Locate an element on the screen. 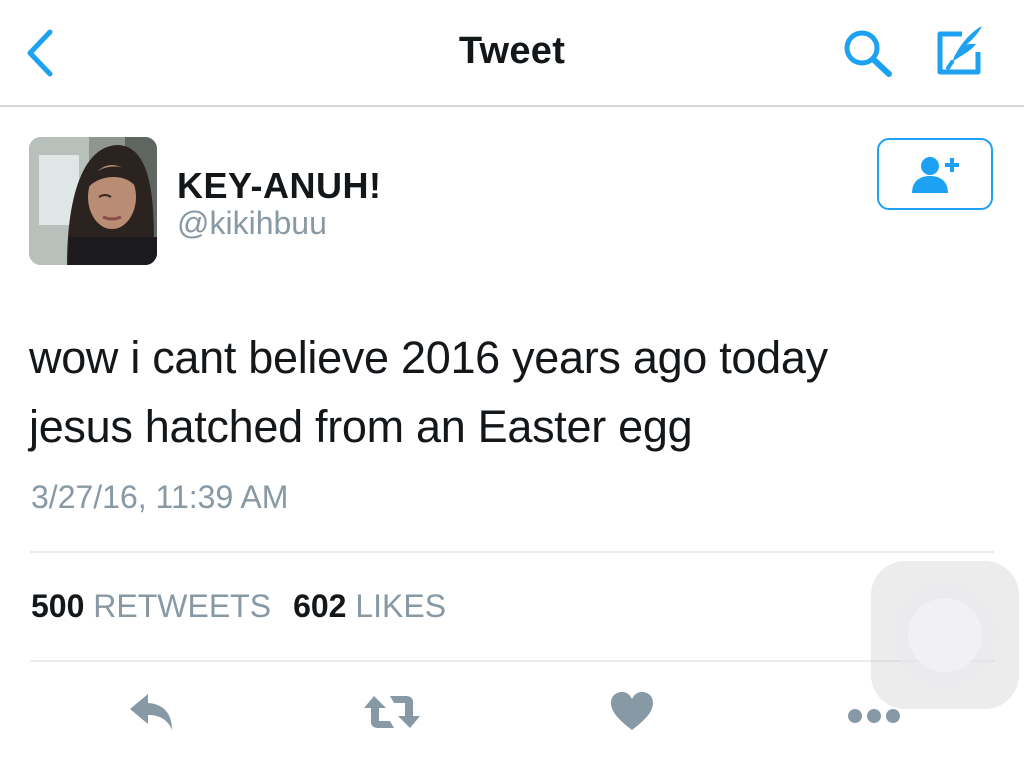 Image resolution: width=1024 pixels, height=769 pixels. follow-button is located at coordinates (935, 174).